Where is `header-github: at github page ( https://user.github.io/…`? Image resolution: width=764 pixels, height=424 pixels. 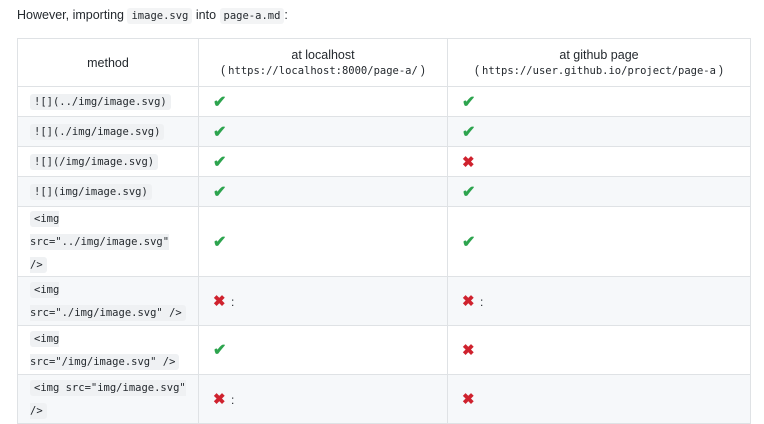
header-github: at github page ( https://user.github.io/… is located at coordinates (599, 62).